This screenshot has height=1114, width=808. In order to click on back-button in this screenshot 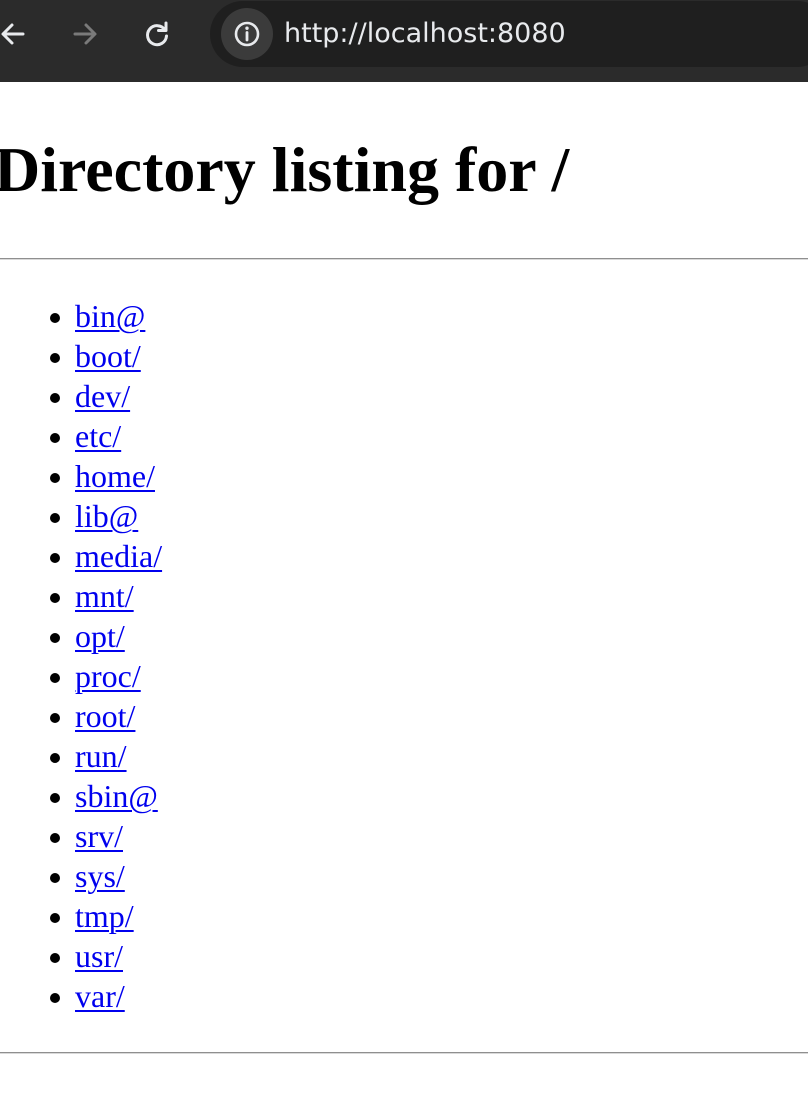, I will do `click(15, 34)`.